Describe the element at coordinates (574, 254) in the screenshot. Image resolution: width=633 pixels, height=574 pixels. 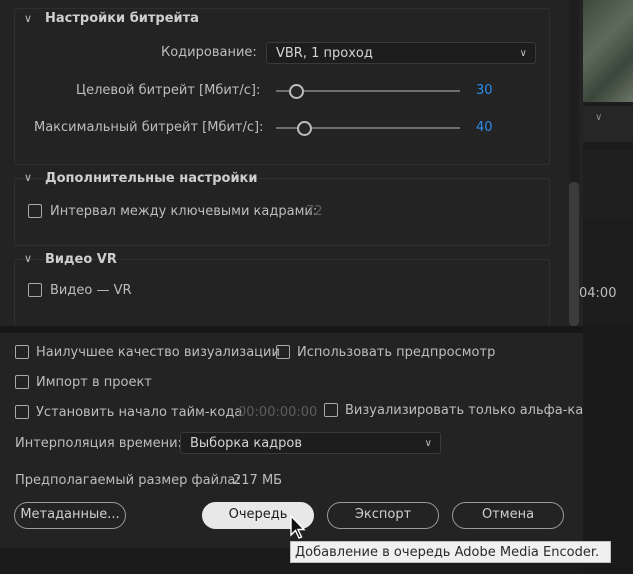
I see `settings-scrollbar-thumb` at that location.